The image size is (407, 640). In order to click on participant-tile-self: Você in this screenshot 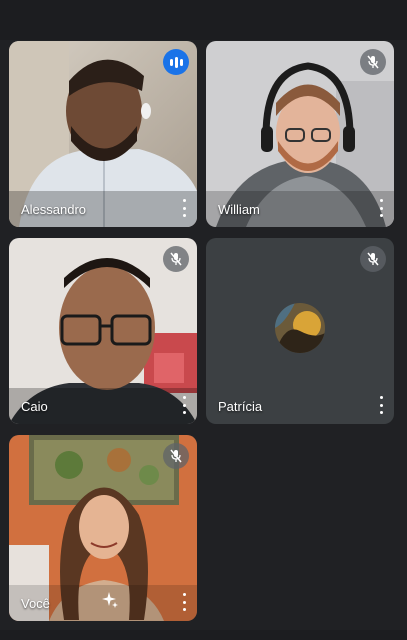, I will do `click(103, 528)`.